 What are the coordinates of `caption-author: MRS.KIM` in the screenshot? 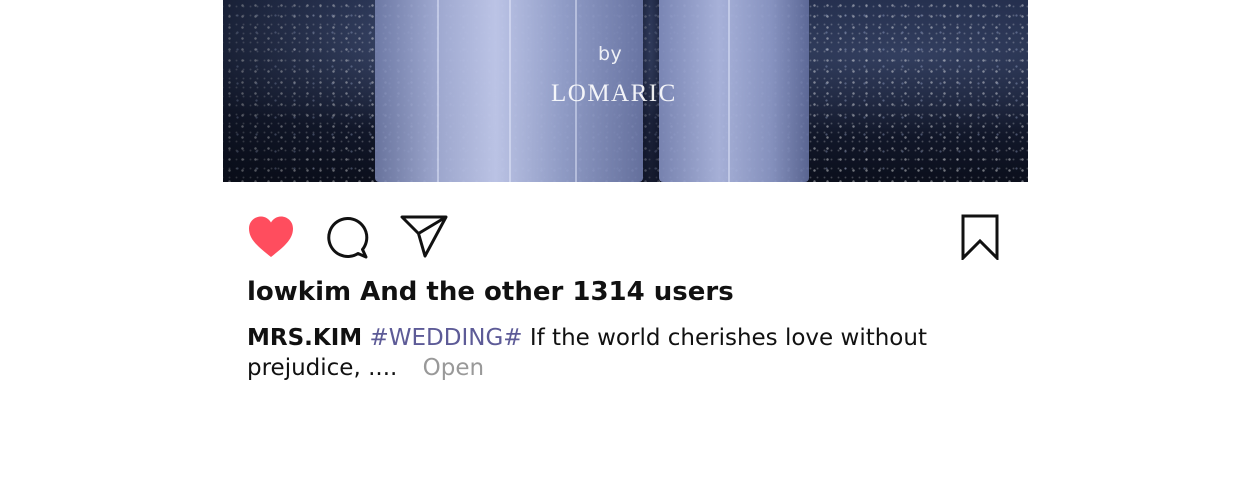 It's located at (304, 338).